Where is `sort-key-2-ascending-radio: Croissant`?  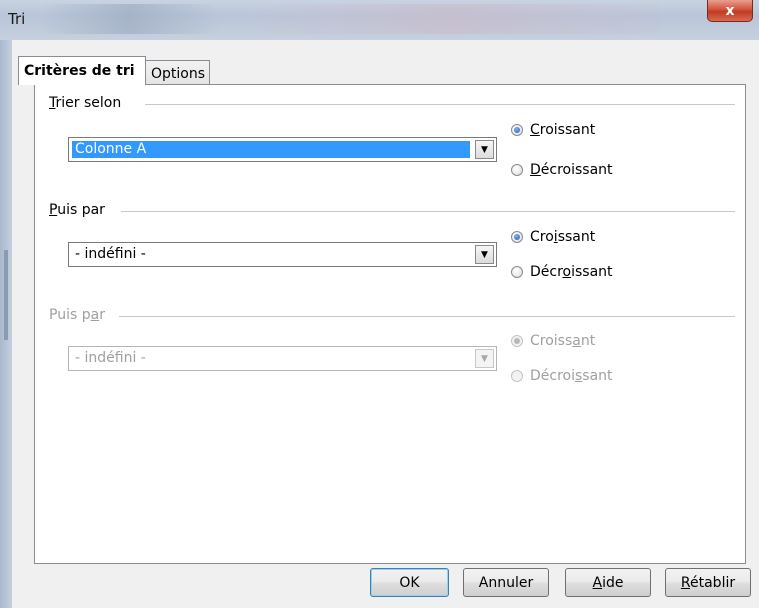
sort-key-2-ascending-radio: Croissant is located at coordinates (553, 237).